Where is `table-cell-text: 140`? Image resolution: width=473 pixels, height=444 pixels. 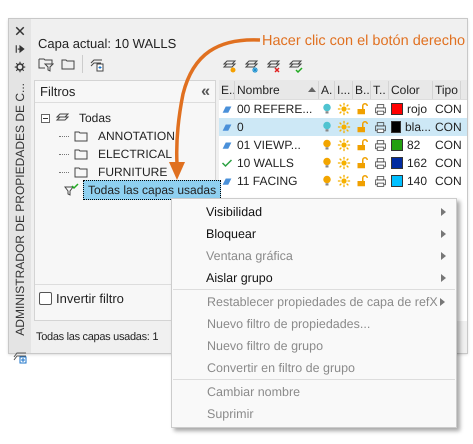 table-cell-text: 140 is located at coordinates (417, 181).